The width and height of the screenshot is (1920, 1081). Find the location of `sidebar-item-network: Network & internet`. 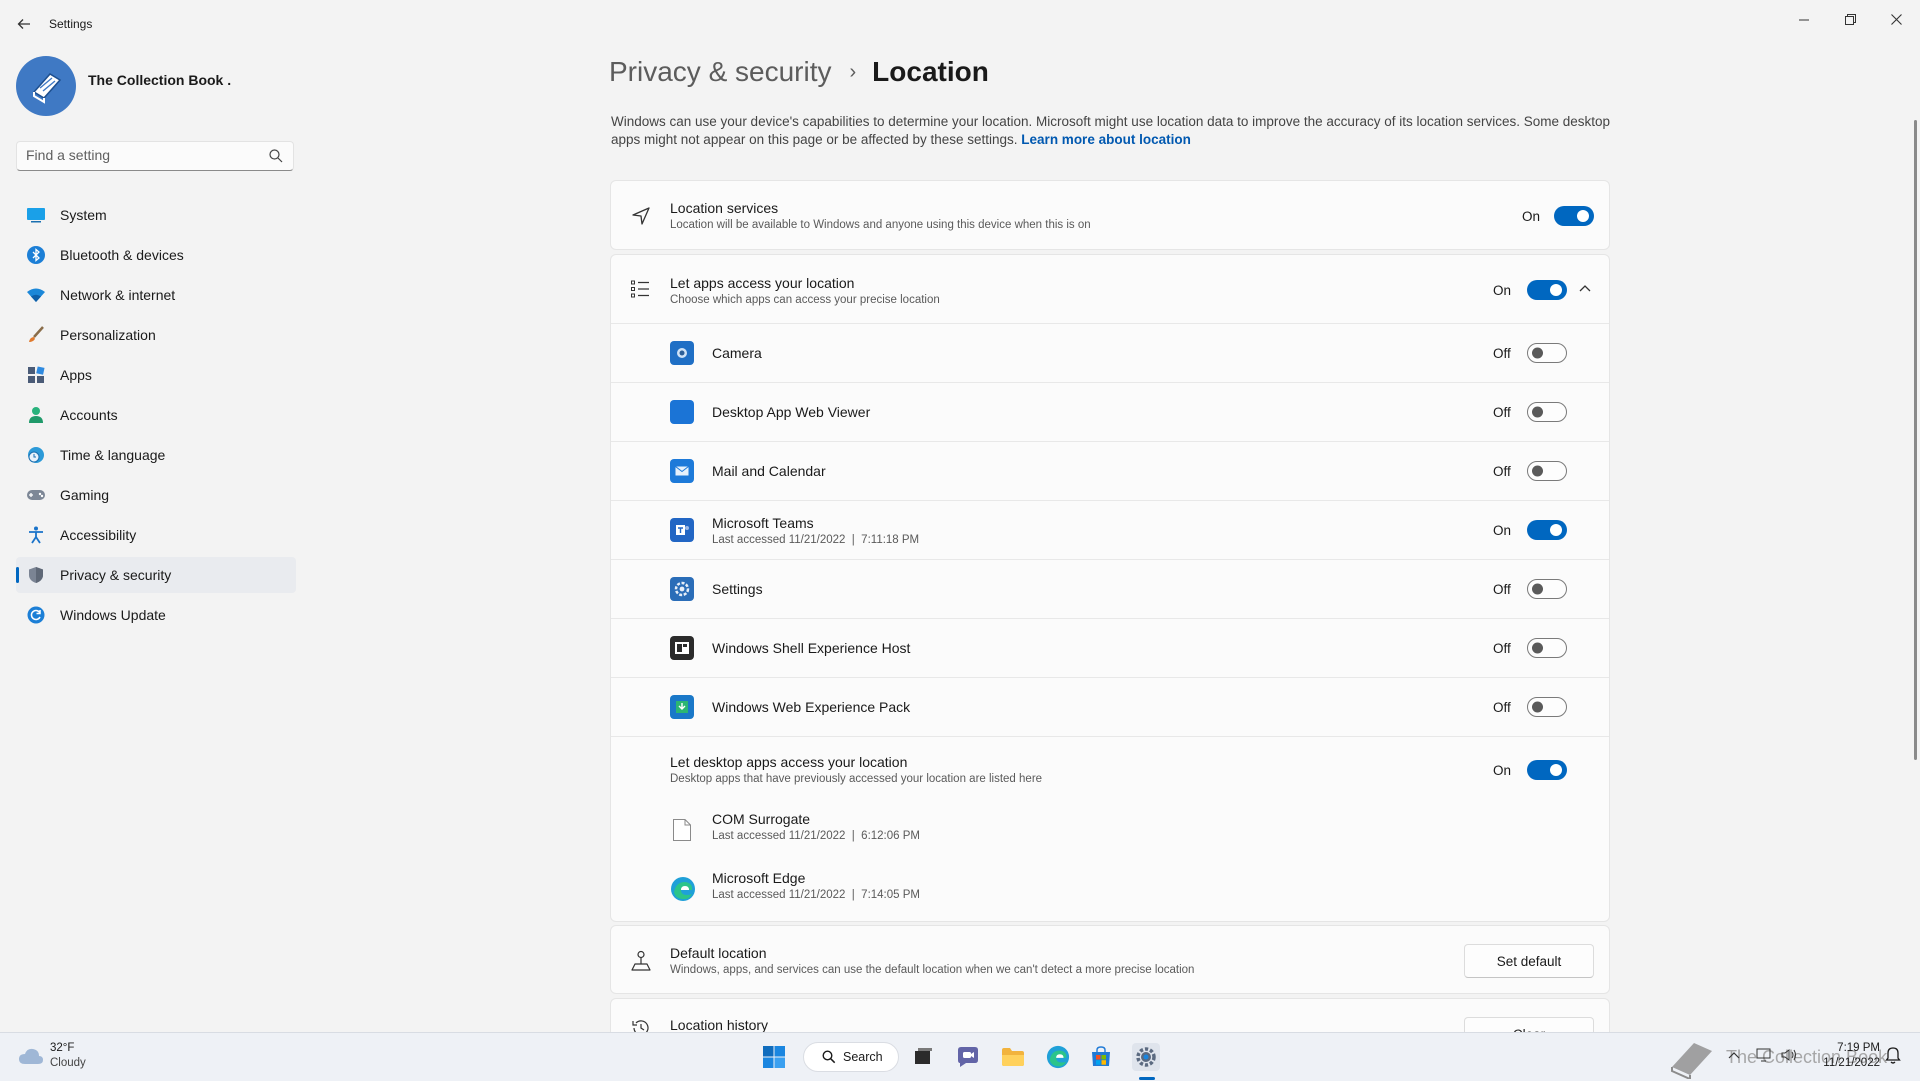

sidebar-item-network: Network & internet is located at coordinates (156, 295).